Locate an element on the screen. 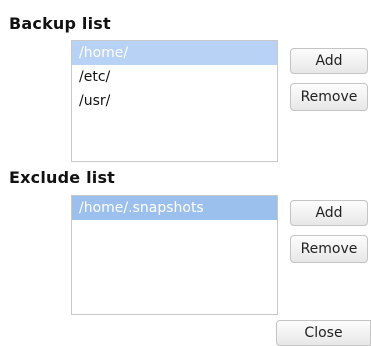  backup-list-item: /home/ is located at coordinates (174, 53).